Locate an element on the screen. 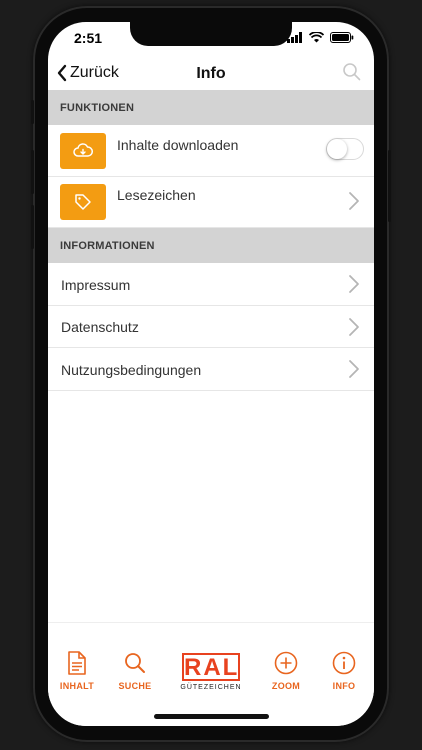 The image size is (422, 750). tab-zoom: ZOOM is located at coordinates (286, 671).